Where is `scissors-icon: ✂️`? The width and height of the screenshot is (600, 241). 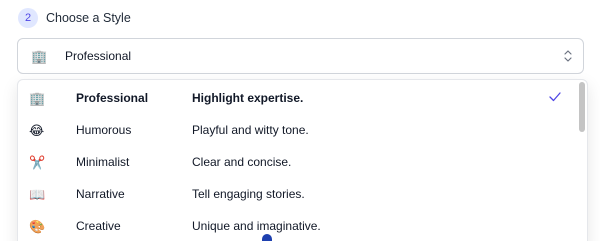 scissors-icon: ✂️ is located at coordinates (37, 162).